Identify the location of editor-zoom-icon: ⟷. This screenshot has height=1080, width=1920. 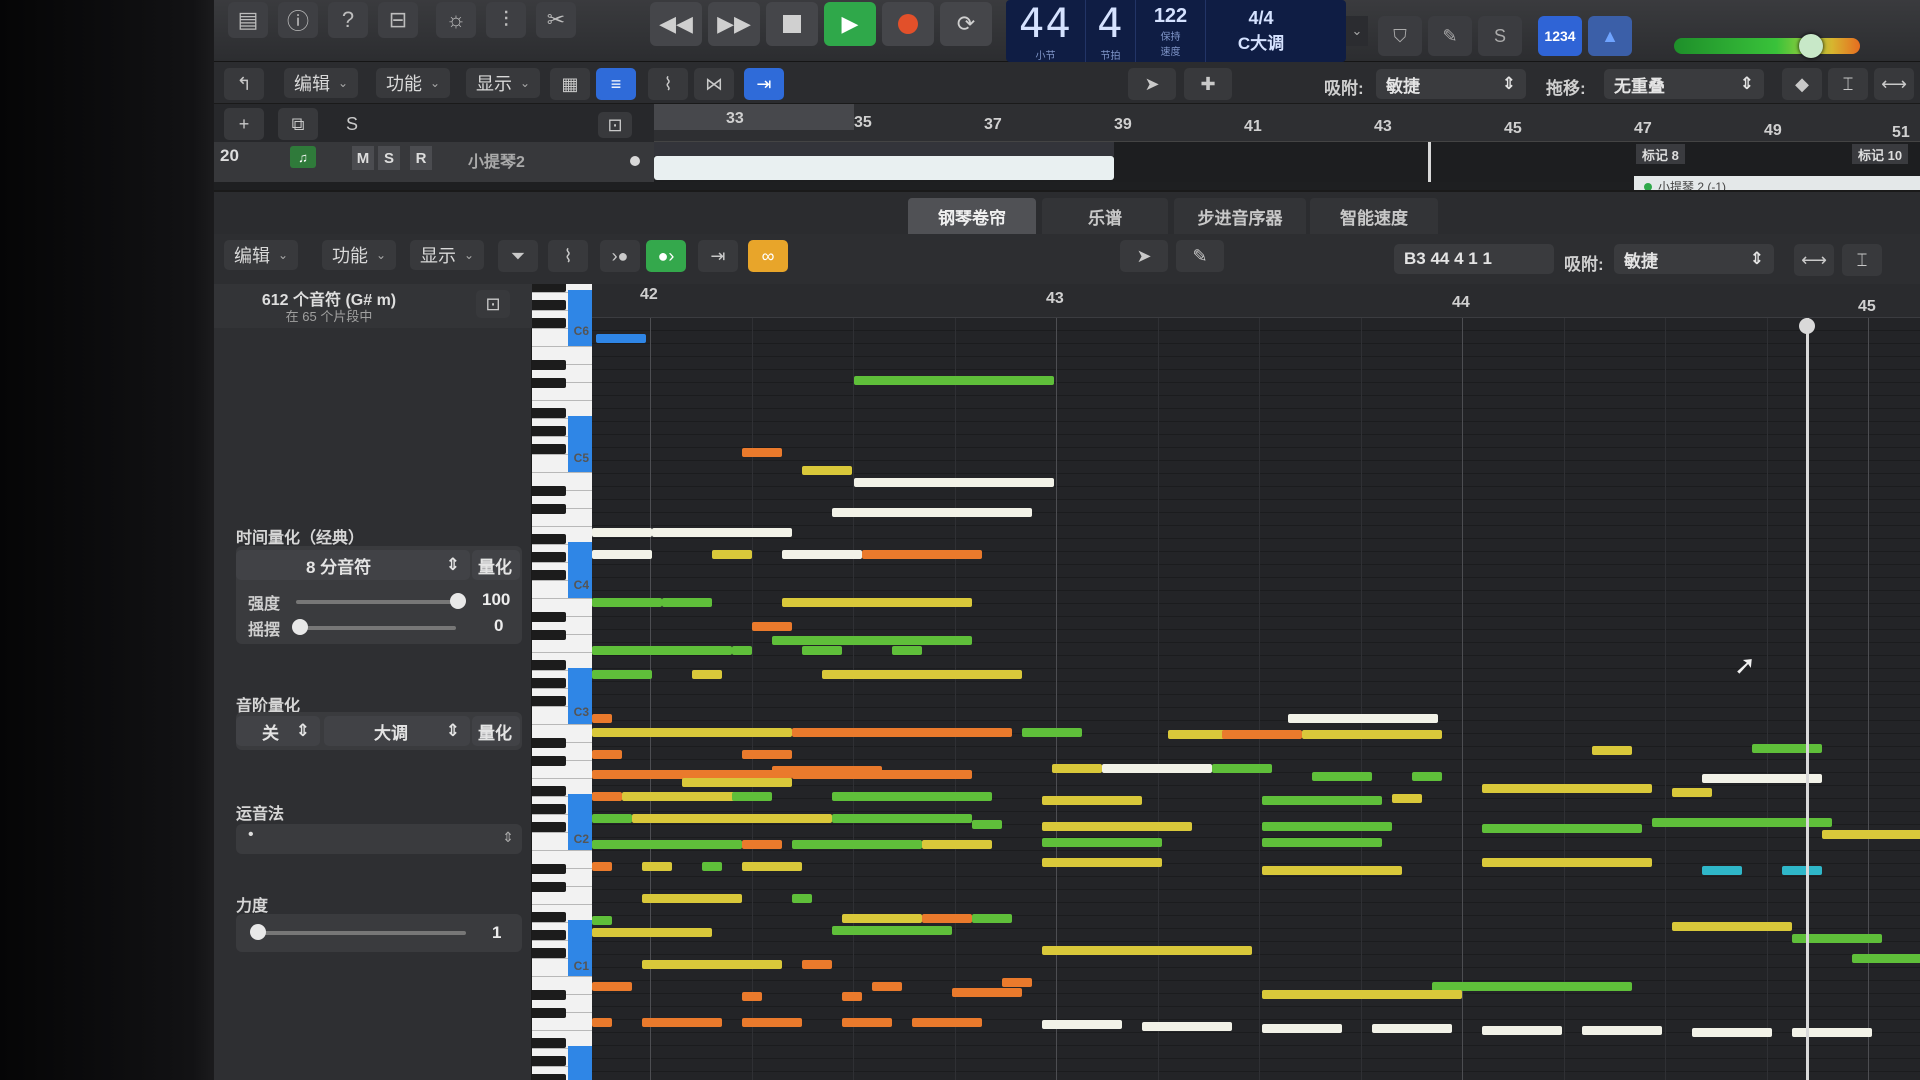
(1814, 260).